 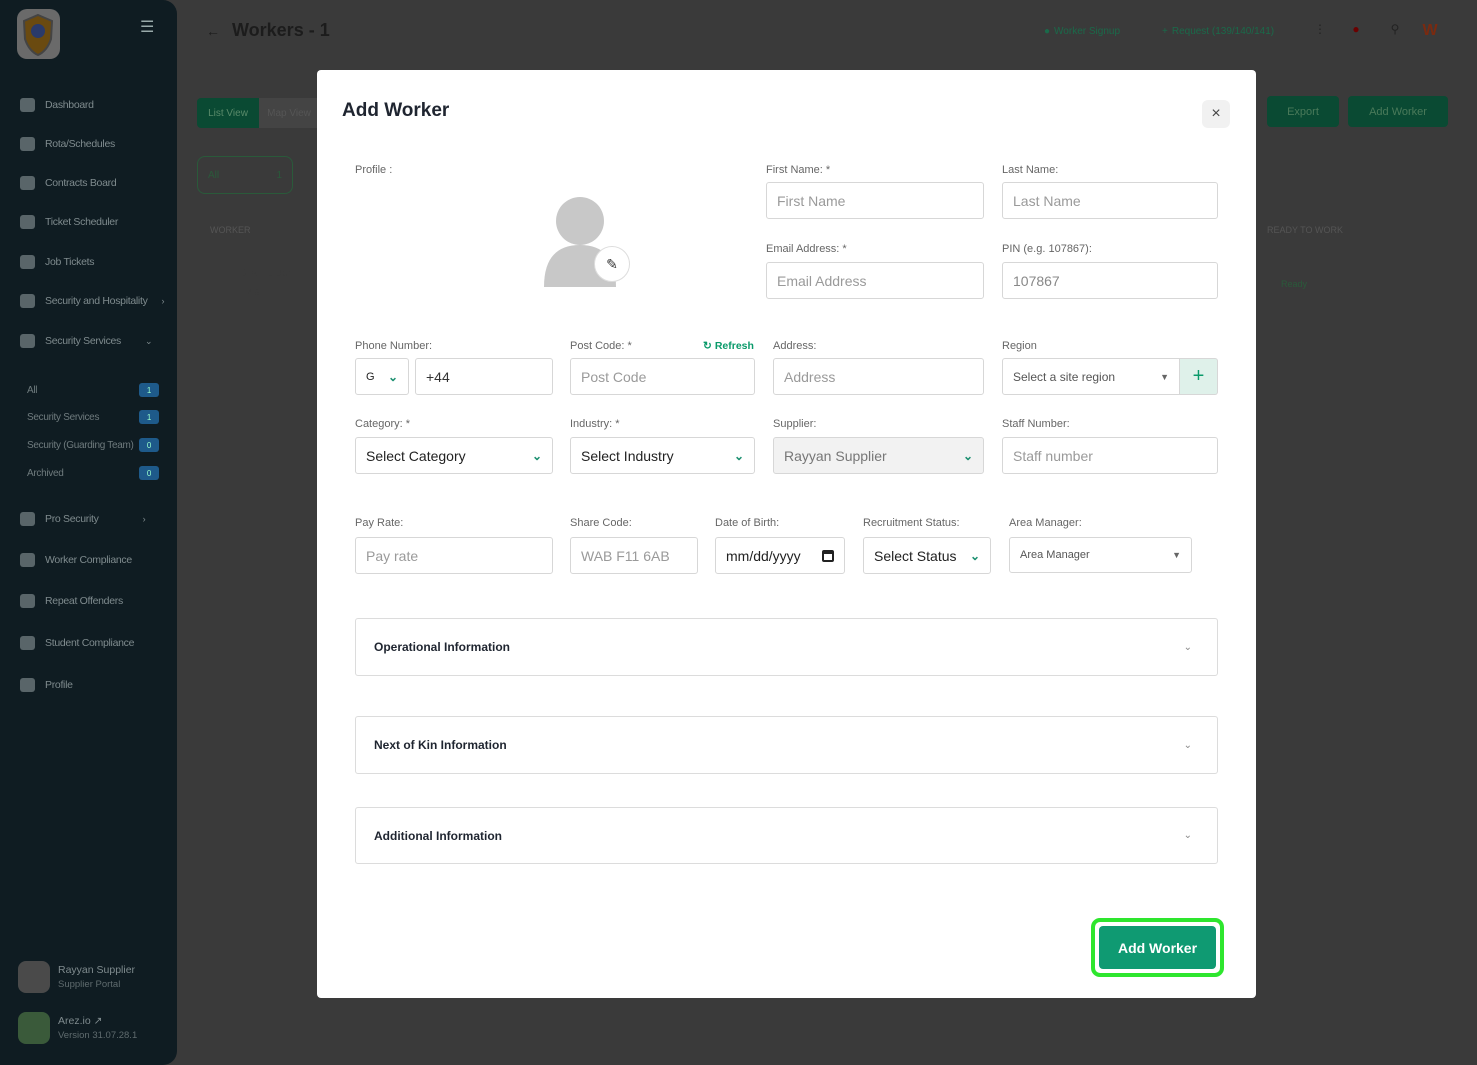 I want to click on address-input, so click(x=878, y=376).